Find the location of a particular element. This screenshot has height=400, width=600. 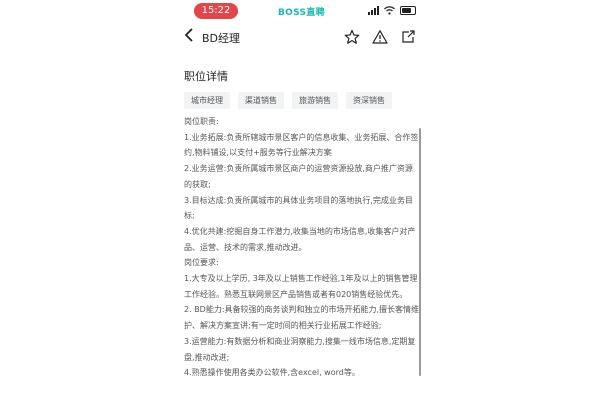

tag-chip: 旅游销售 is located at coordinates (315, 100).